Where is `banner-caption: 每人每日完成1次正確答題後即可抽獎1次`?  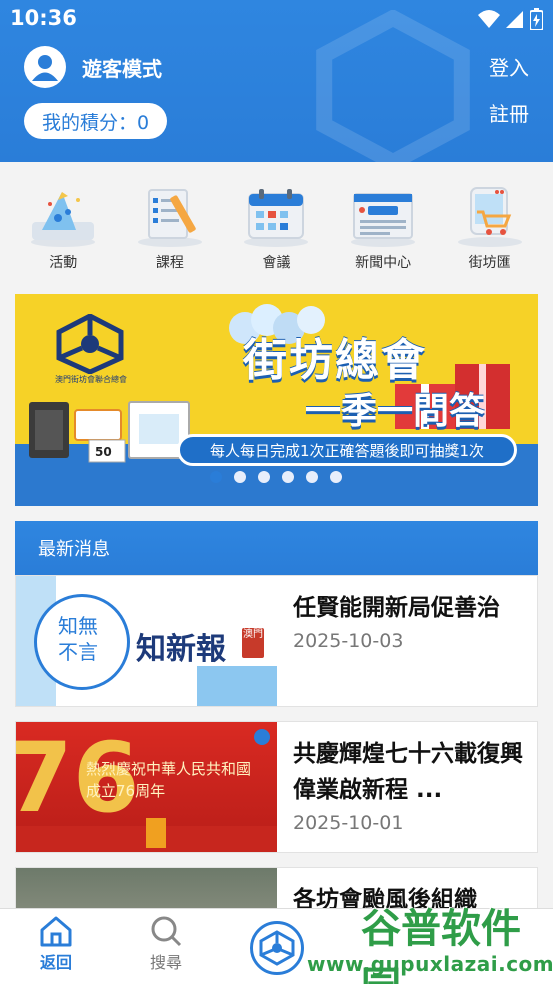 banner-caption: 每人每日完成1次正確答題後即可抽獎1次 is located at coordinates (347, 450).